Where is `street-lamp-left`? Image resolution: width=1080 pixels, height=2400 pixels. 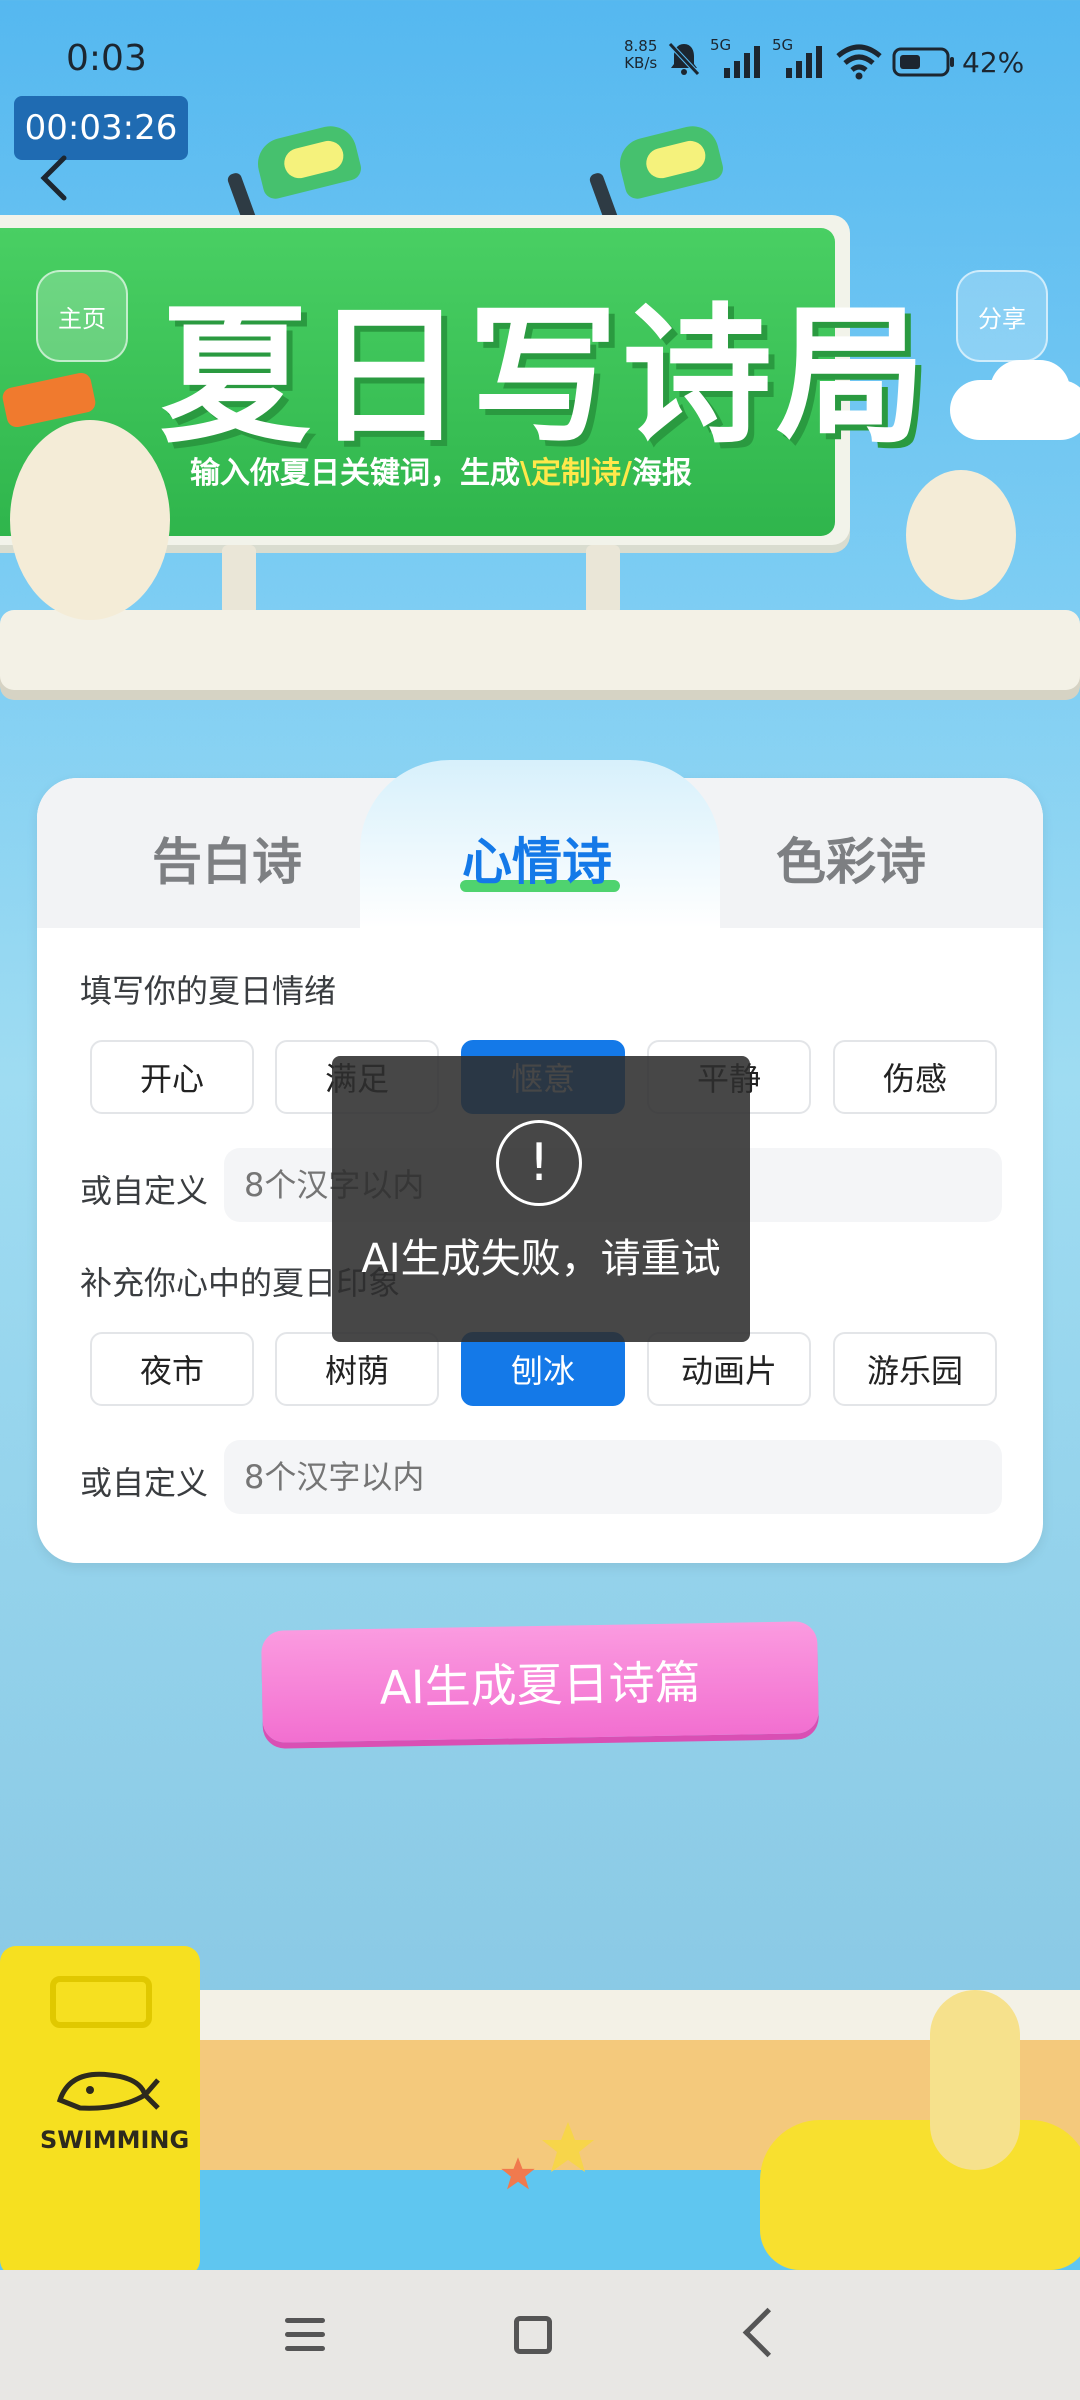 street-lamp-left is located at coordinates (308, 161).